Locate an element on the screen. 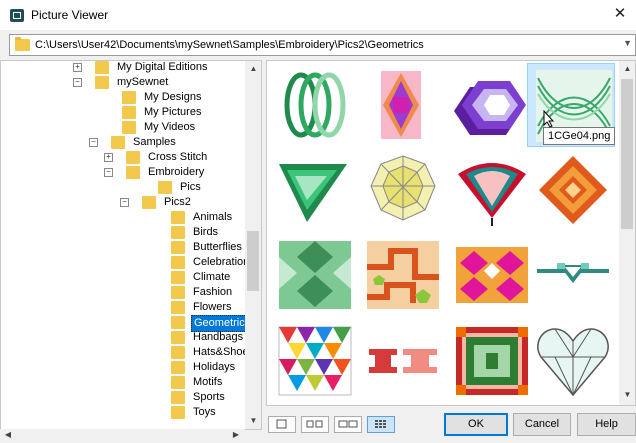  chevron-down-icon: ▼ is located at coordinates (627, 43).